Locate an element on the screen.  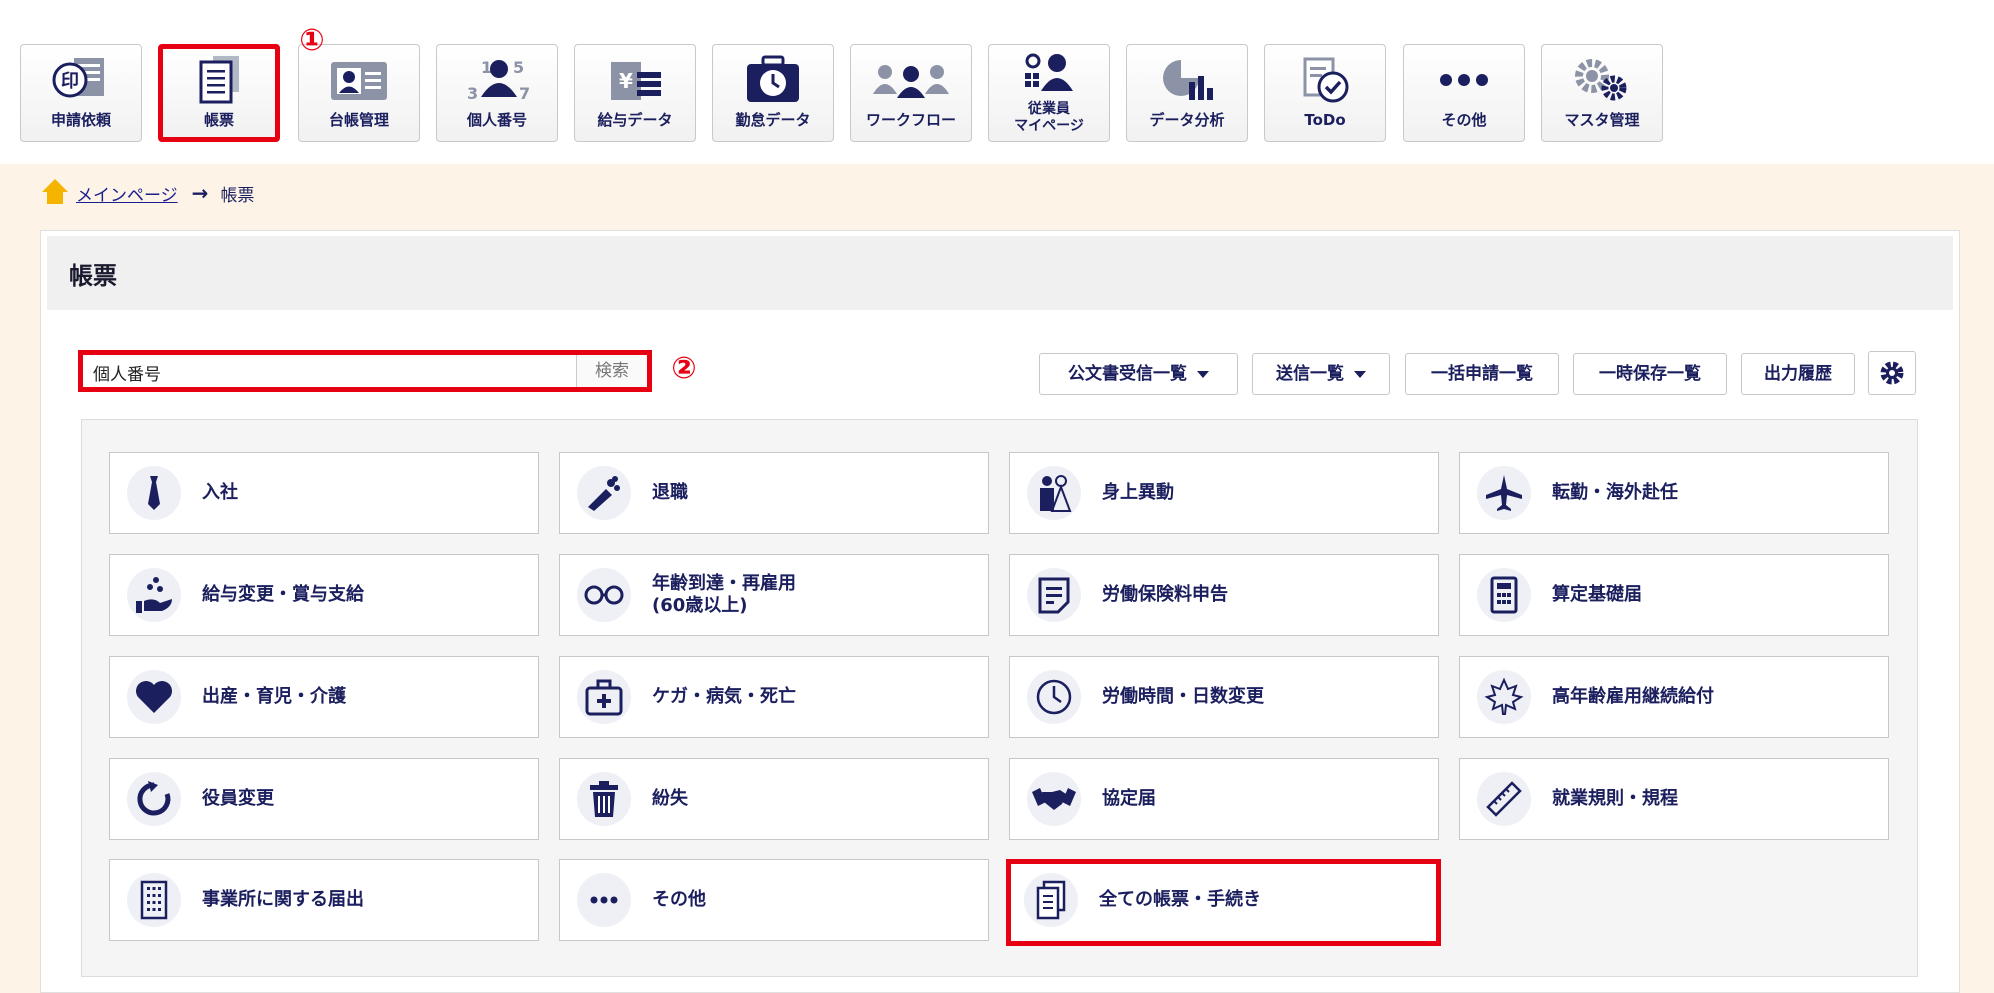
nav-forms: 帳票 is located at coordinates (219, 93).